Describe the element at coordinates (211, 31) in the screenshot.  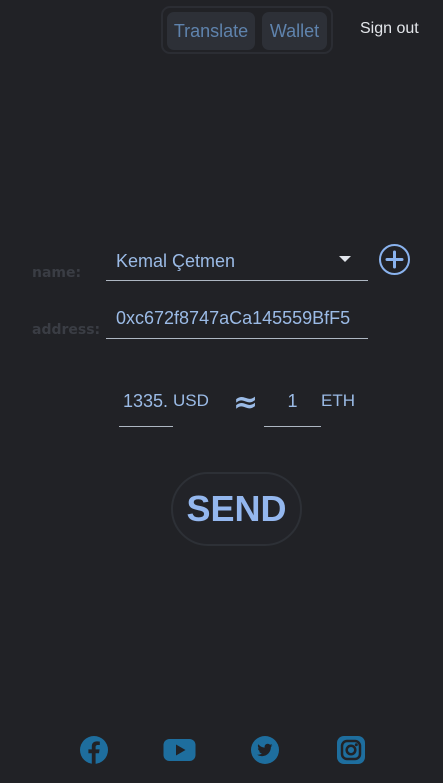
I see `translate-tab: Translate` at that location.